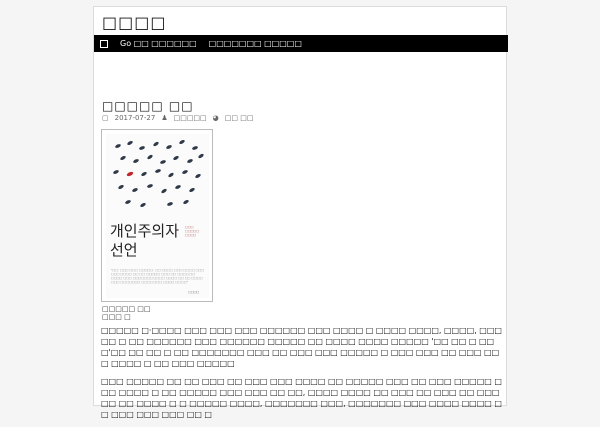 Image resolution: width=600 pixels, height=427 pixels. Describe the element at coordinates (190, 118) in the screenshot. I see `post-author: □□□□□` at that location.